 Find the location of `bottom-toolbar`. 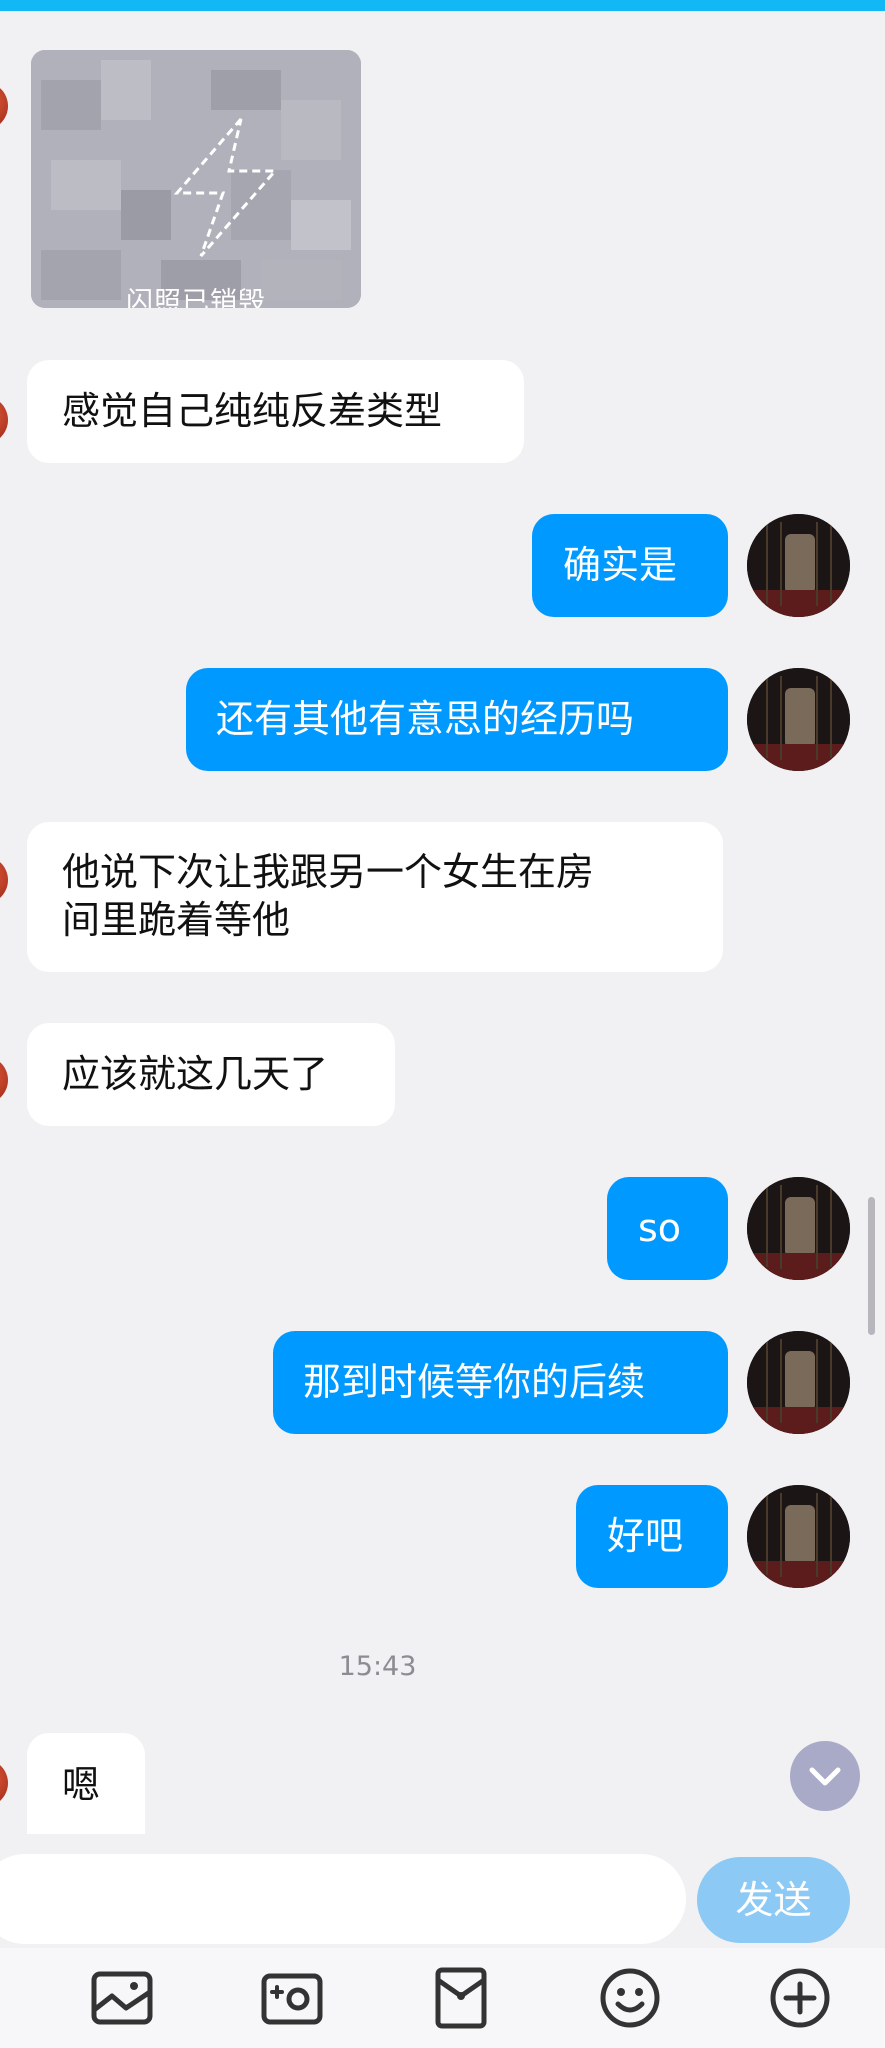

bottom-toolbar is located at coordinates (442, 1998).